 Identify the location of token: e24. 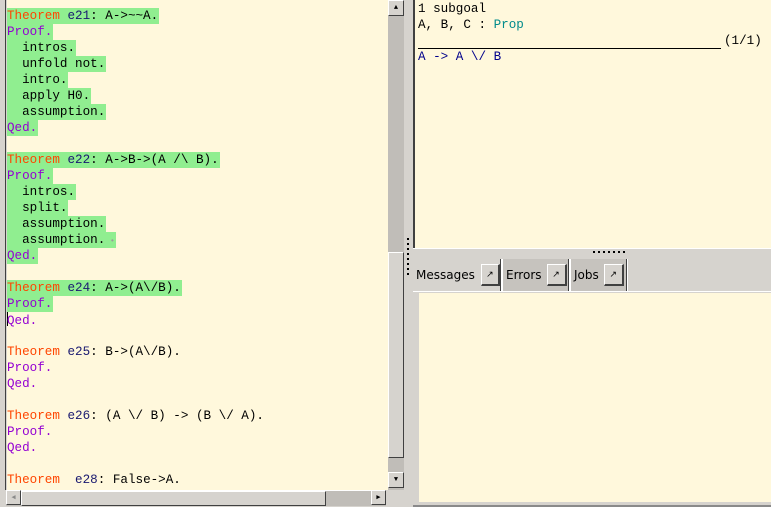
(79, 288).